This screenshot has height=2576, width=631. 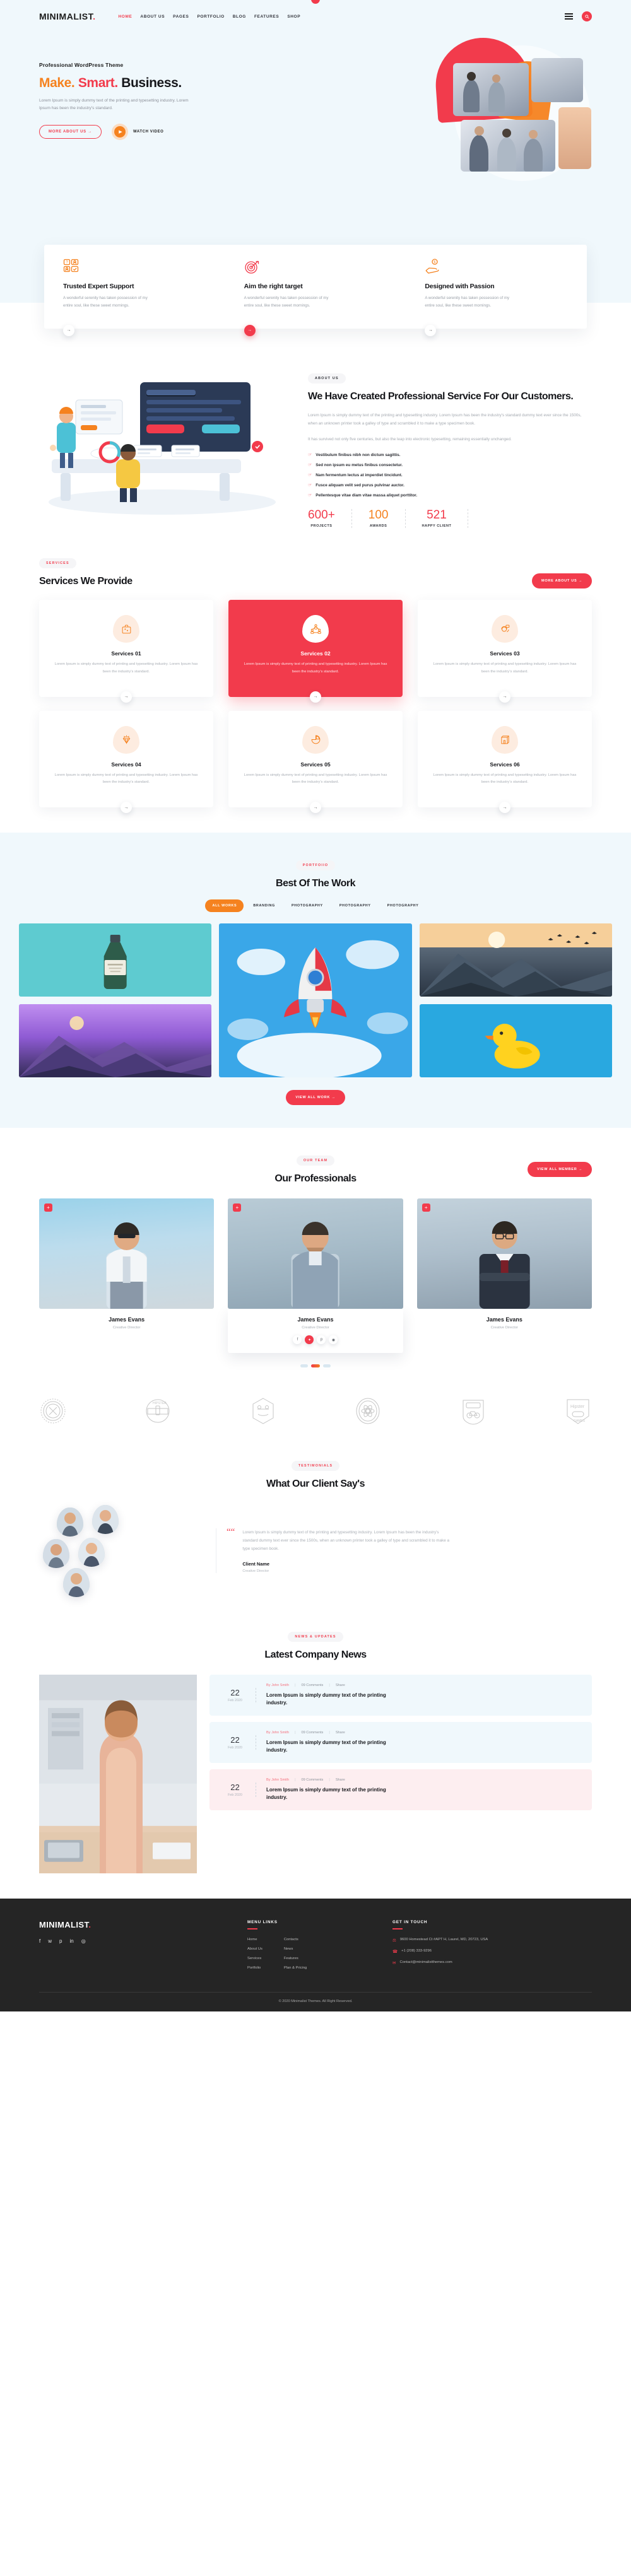 I want to click on nav-item-pages: PAGES, so click(x=181, y=17).